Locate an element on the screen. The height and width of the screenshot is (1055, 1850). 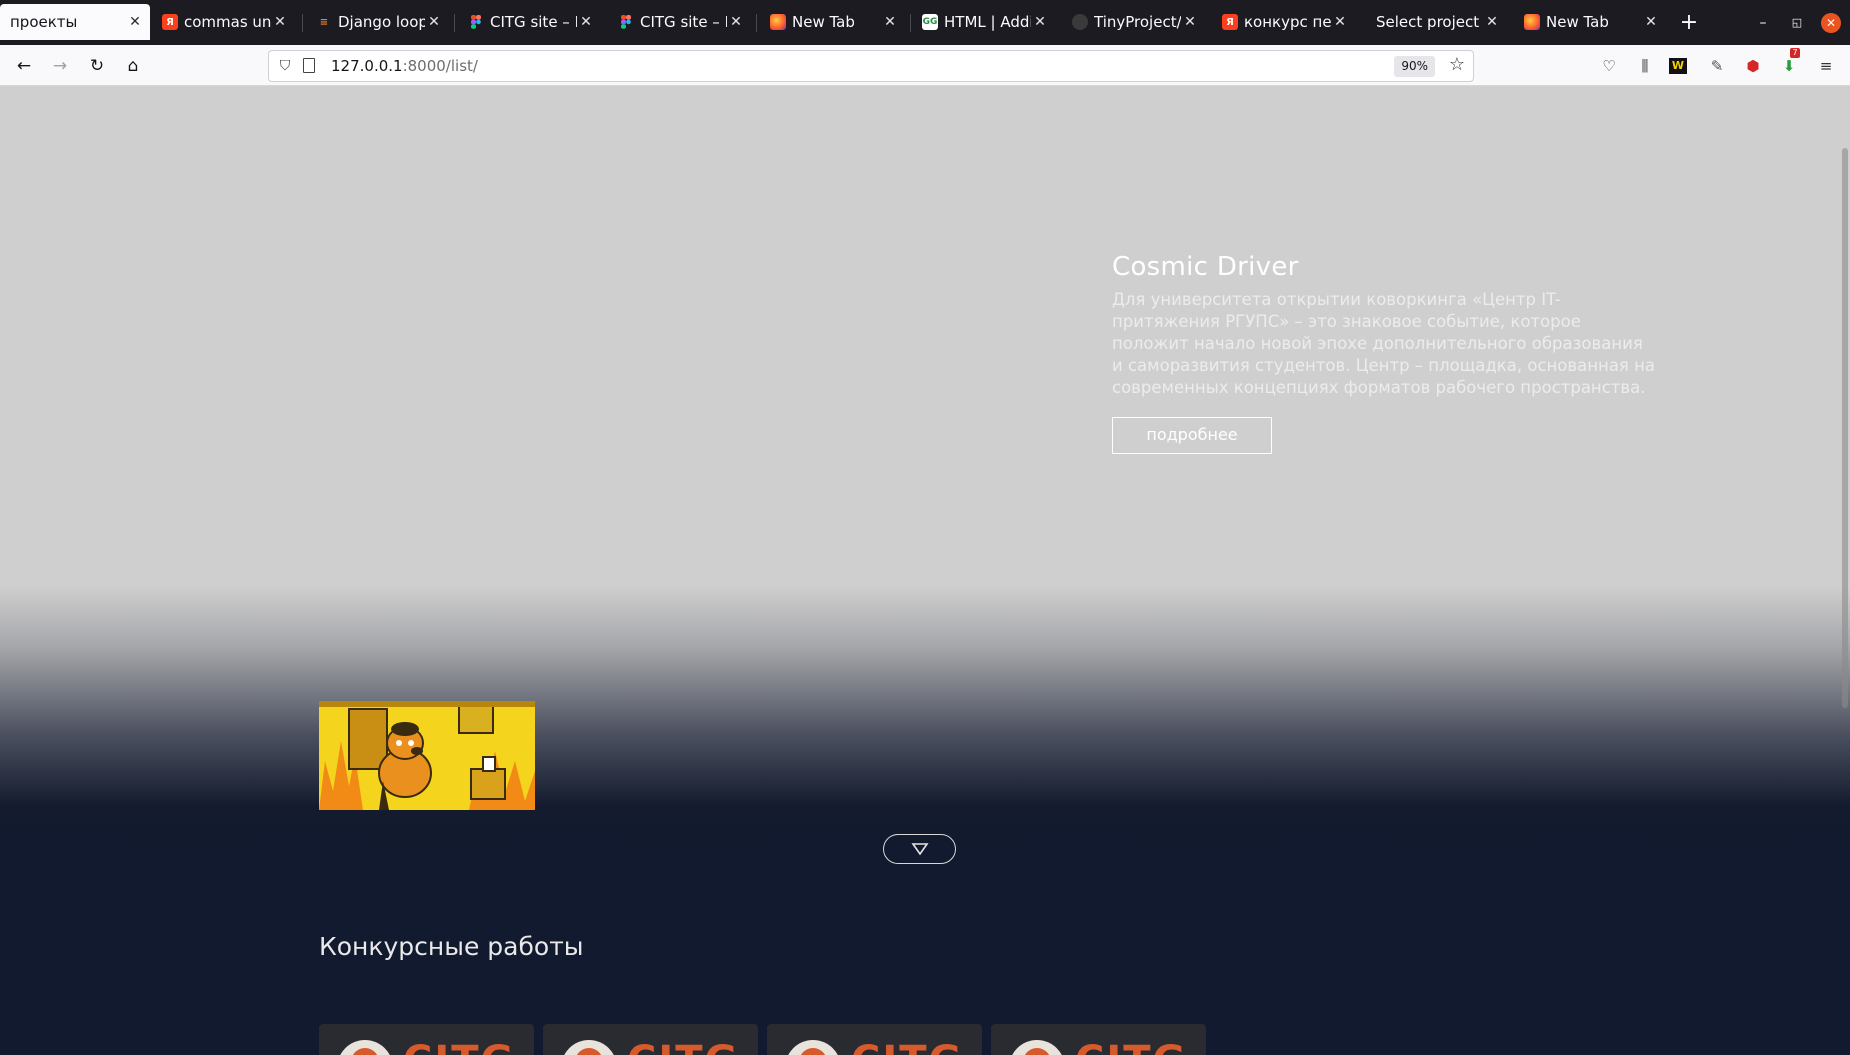
tab-title: конкурс перез is located at coordinates (1287, 22).